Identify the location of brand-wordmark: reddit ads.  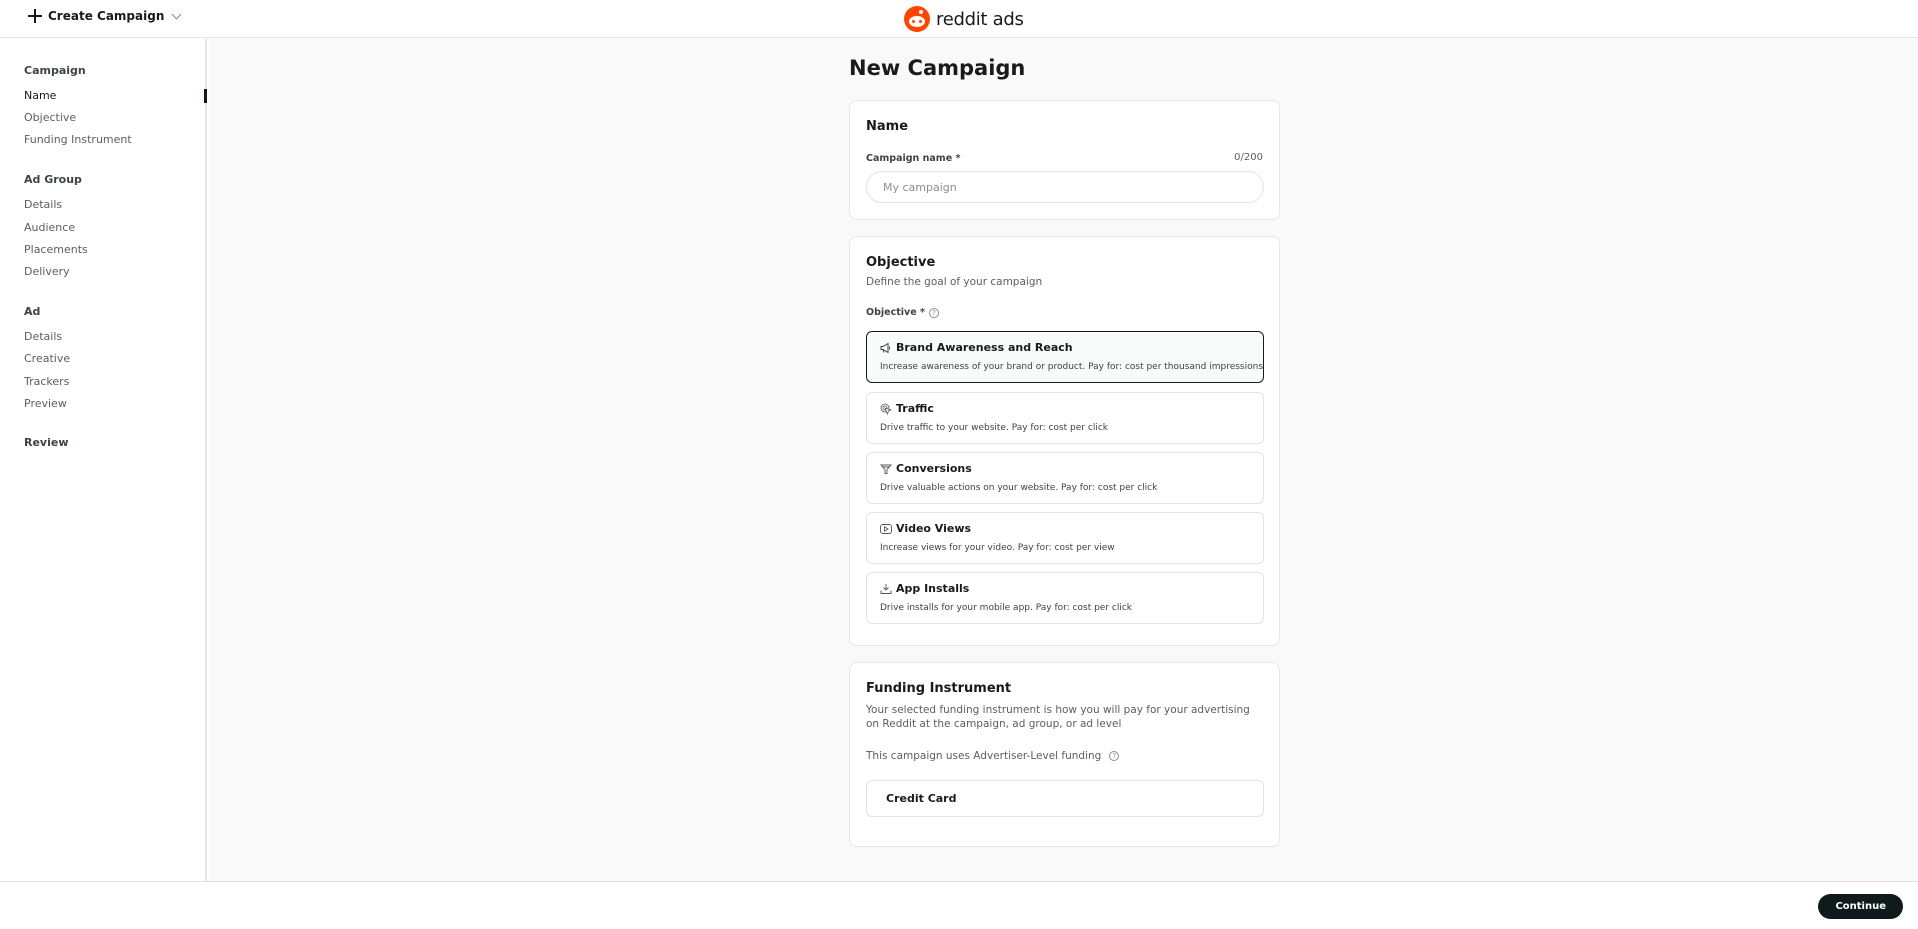
(980, 19).